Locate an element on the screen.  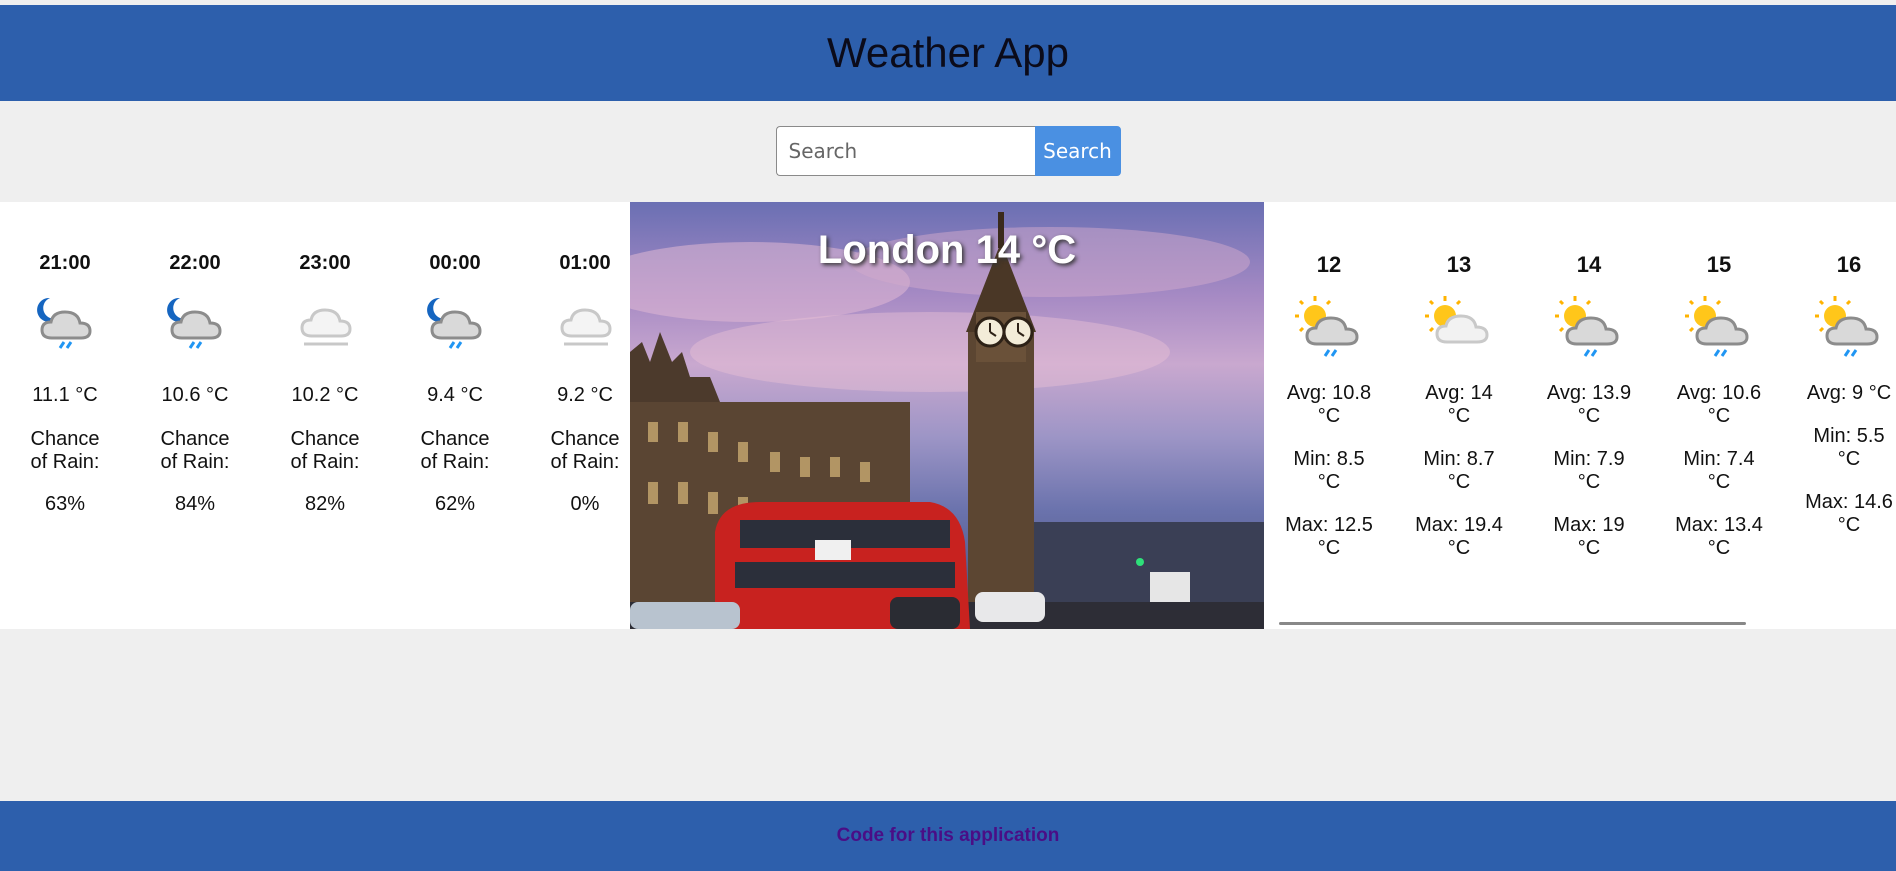
source-code-link: Code for this application is located at coordinates (948, 836).